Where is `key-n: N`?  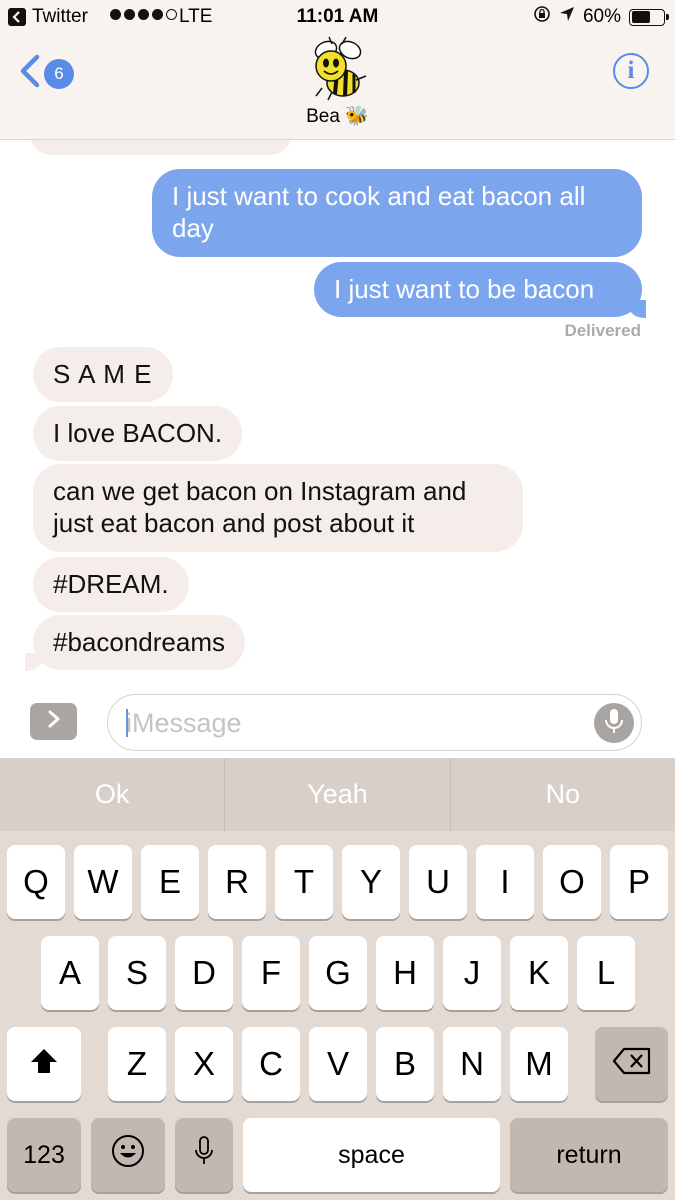
key-n: N is located at coordinates (472, 1064).